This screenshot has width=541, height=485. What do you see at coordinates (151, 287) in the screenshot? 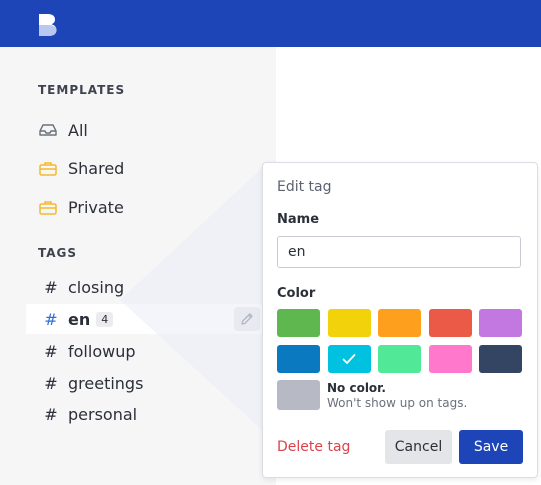
I see `tag-item-closing: # closing` at bounding box center [151, 287].